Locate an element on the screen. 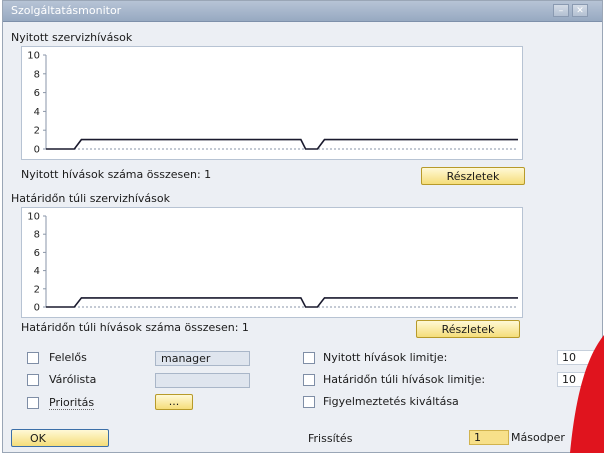 The height and width of the screenshot is (453, 604). overdue-calls-title: Határidőn túli szervizhívások is located at coordinates (90, 198).